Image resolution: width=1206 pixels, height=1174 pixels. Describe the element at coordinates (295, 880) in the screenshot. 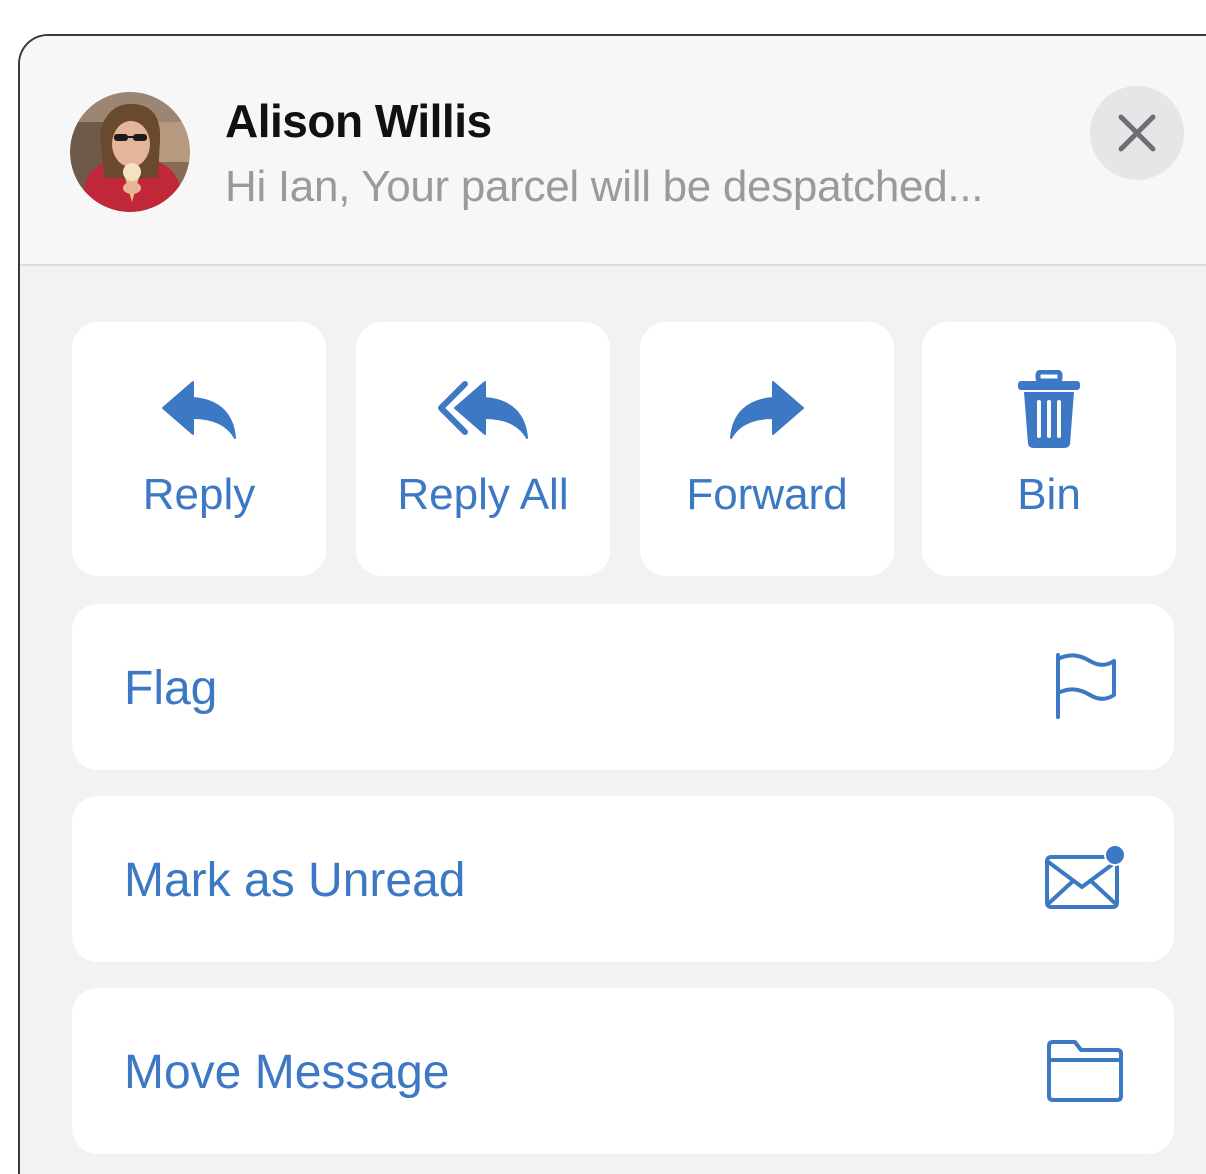

I see `mark-as-unread-label: Mark as Unread` at that location.